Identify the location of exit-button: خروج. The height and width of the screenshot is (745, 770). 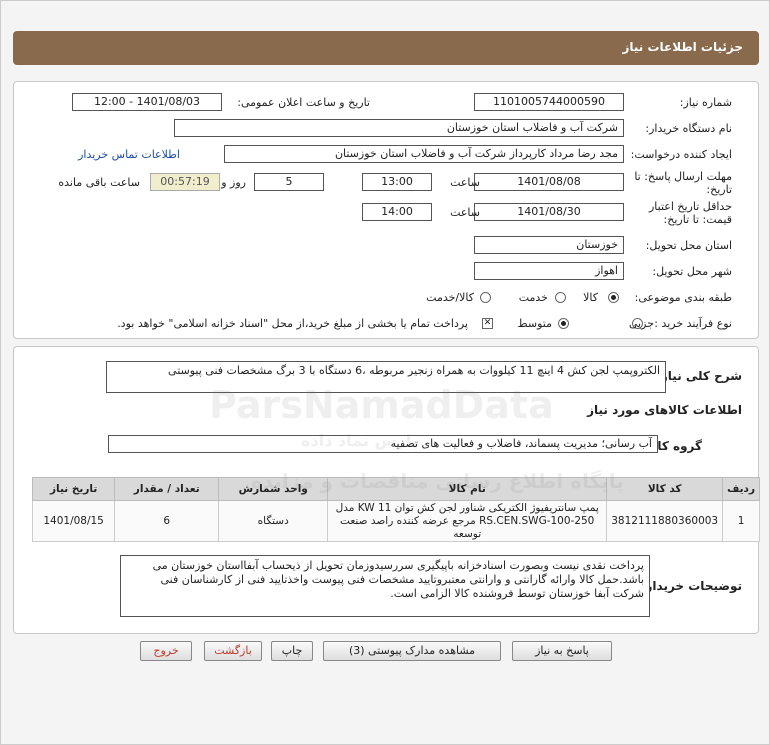
(166, 651).